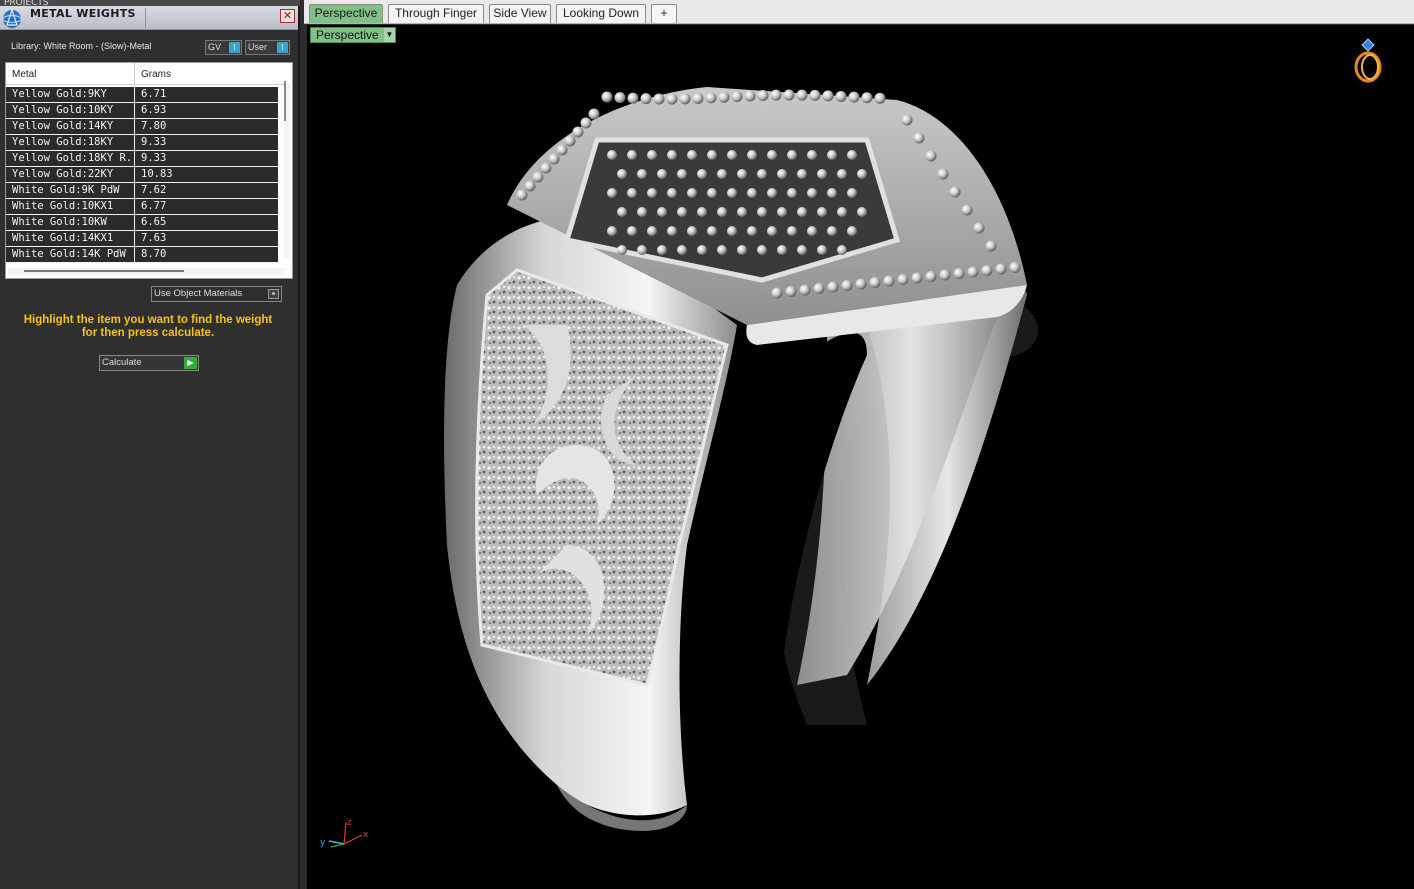 Image resolution: width=1414 pixels, height=889 pixels. Describe the element at coordinates (154, 158) in the screenshot. I see `grams-cell: 9.33` at that location.